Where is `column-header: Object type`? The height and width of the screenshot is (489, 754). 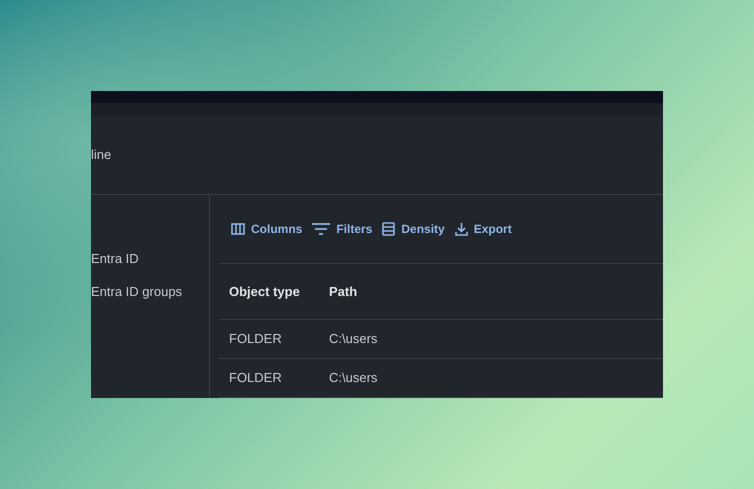 column-header: Object type is located at coordinates (269, 291).